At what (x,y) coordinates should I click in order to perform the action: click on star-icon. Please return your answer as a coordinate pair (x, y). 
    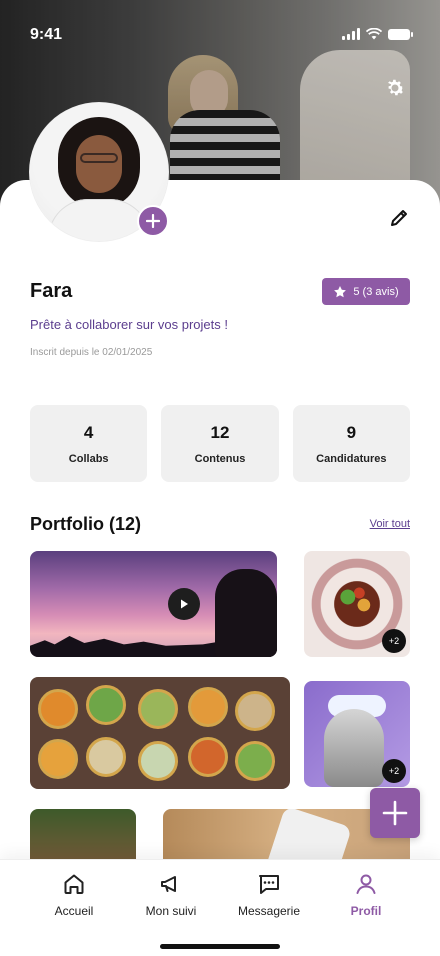
    Looking at the image, I should click on (340, 291).